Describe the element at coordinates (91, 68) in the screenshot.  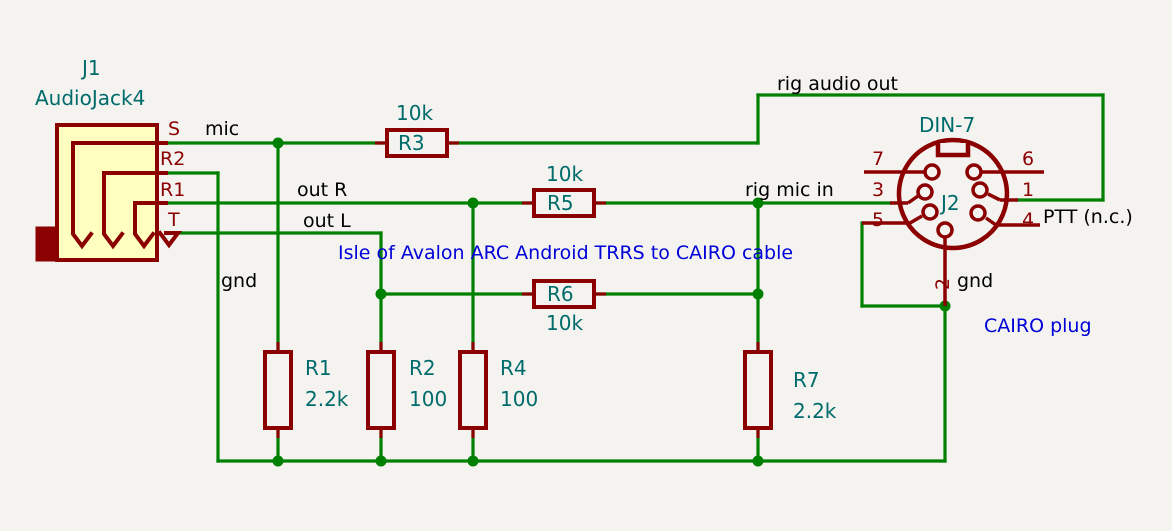
I see `j1-ref-label: J1` at that location.